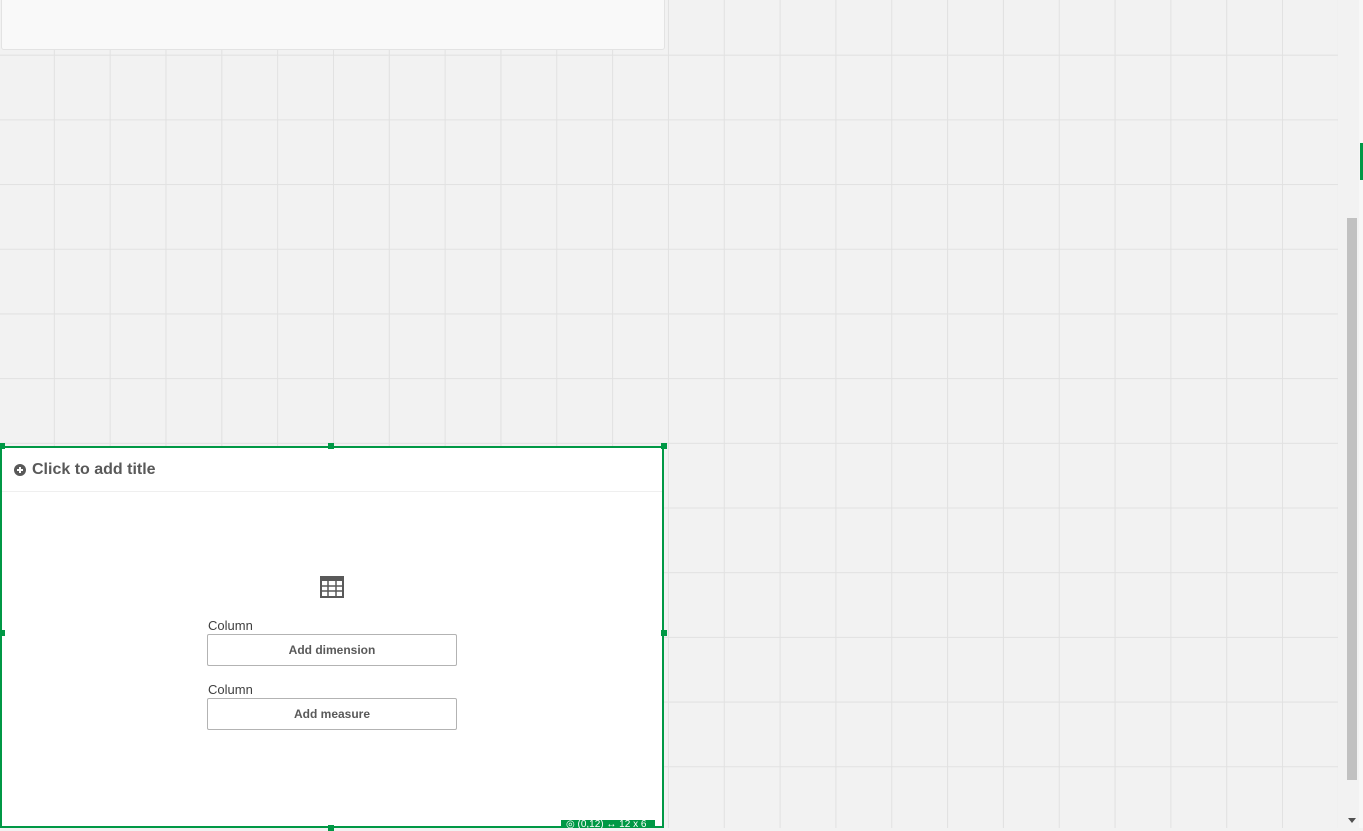  Describe the element at coordinates (230, 625) in the screenshot. I see `dimension-column-label: Column` at that location.